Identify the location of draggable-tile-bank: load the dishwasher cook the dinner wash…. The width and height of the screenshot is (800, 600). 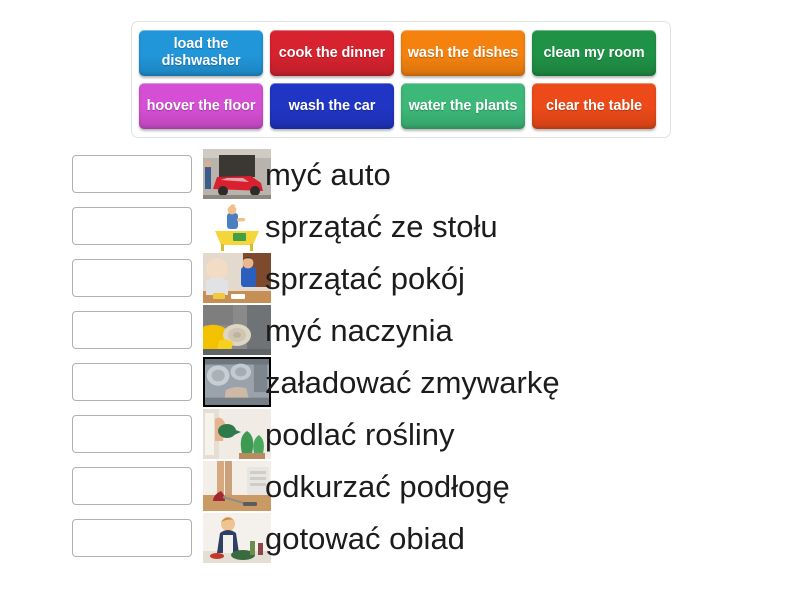
(401, 79).